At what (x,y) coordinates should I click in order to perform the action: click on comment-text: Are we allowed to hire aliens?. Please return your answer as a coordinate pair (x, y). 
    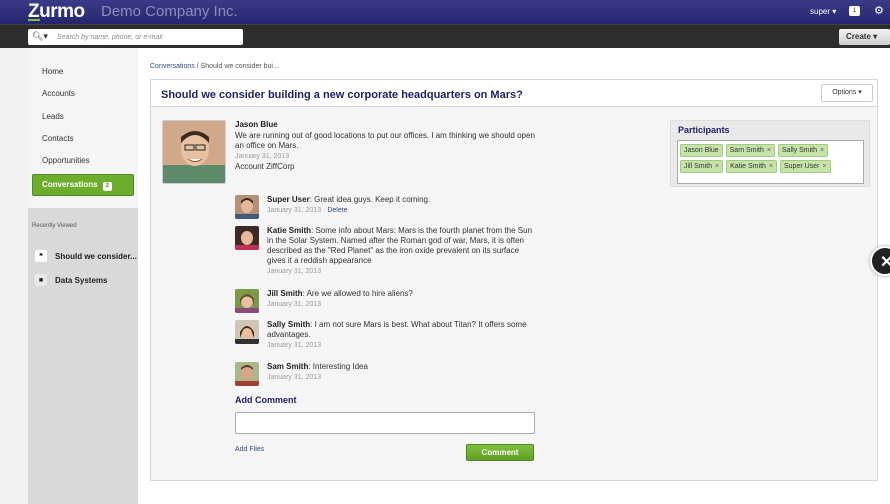
    Looking at the image, I should click on (359, 293).